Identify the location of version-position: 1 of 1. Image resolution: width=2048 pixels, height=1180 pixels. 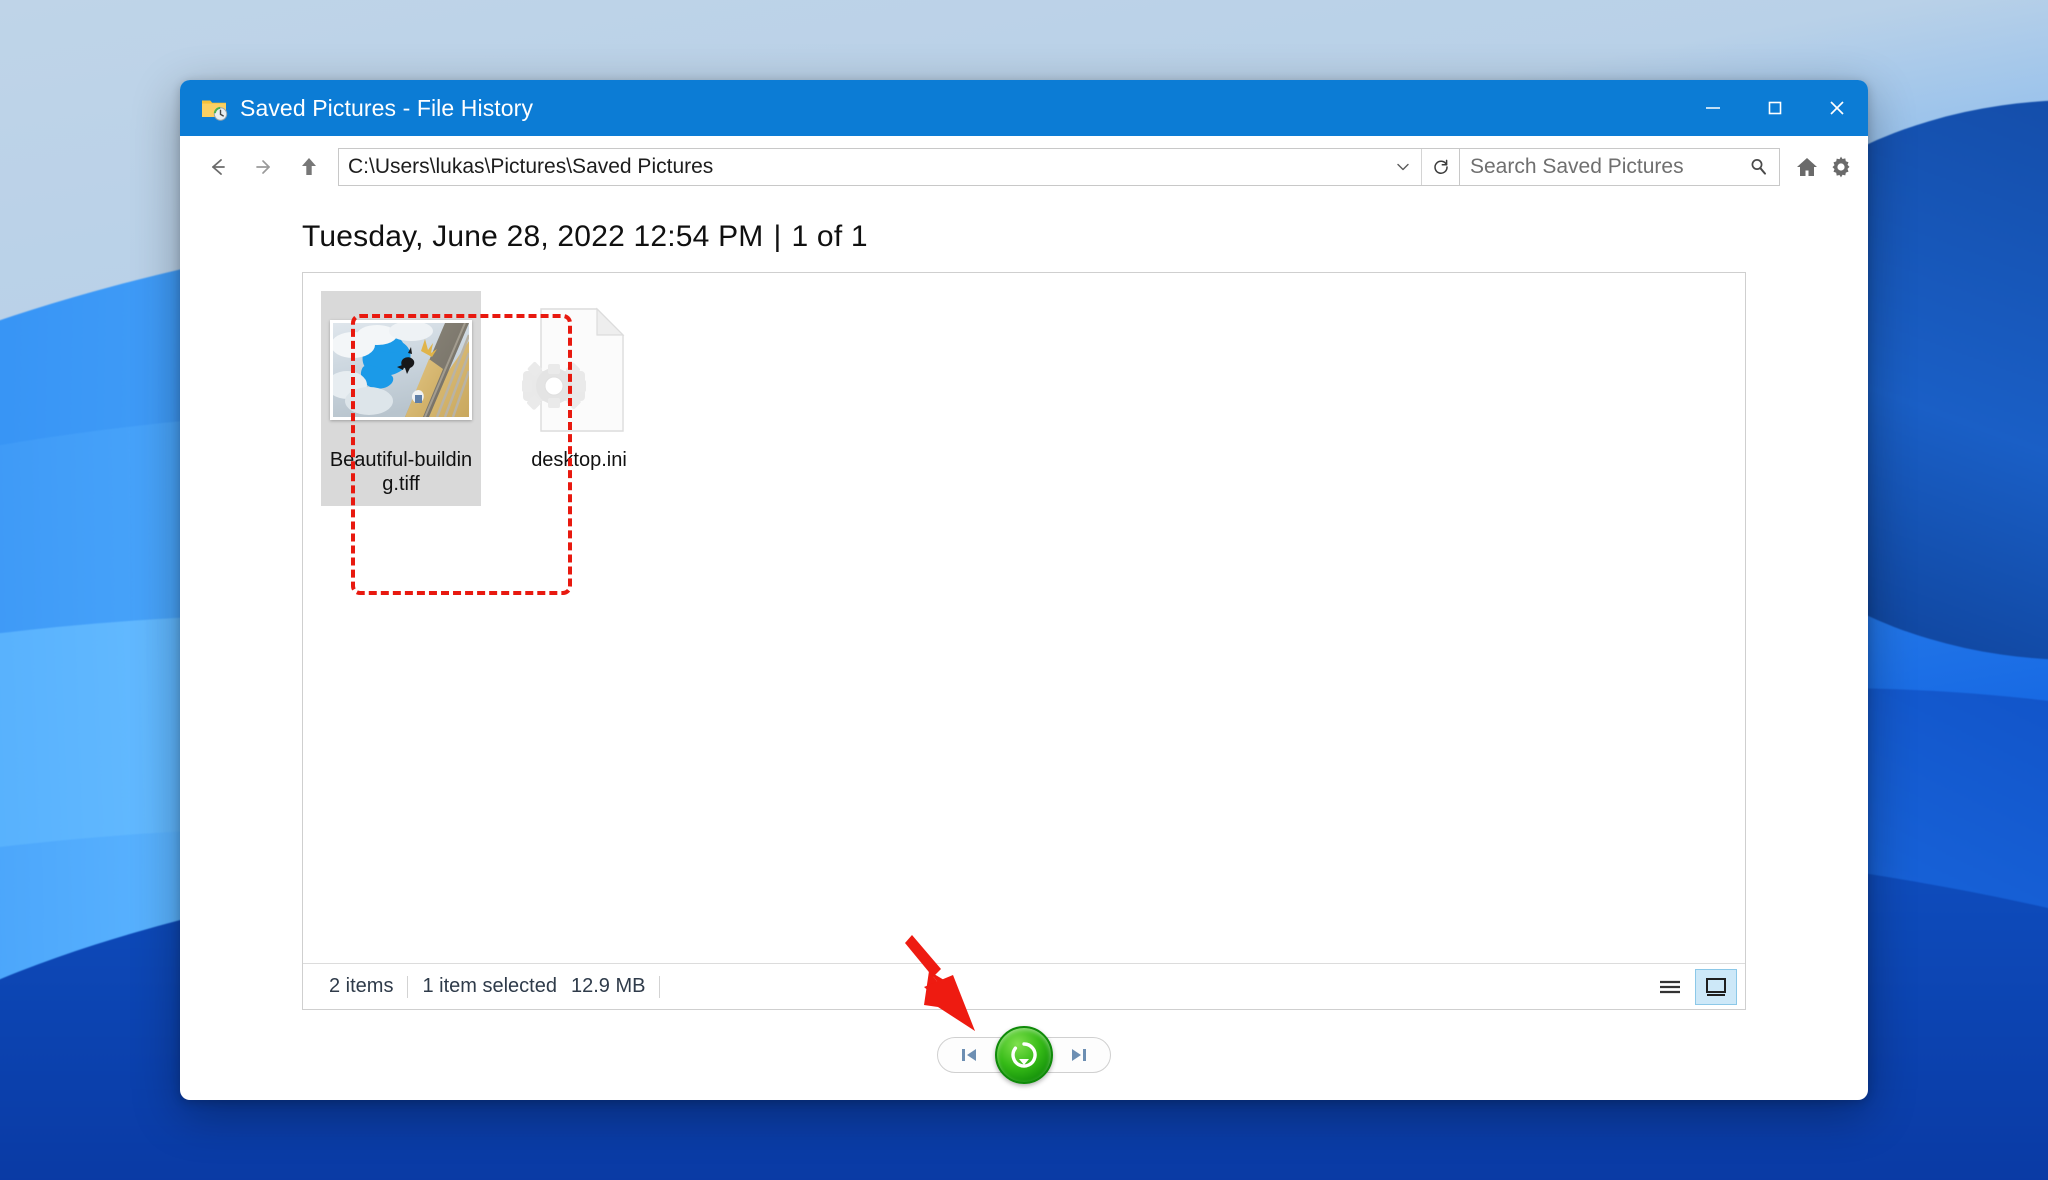
(829, 236).